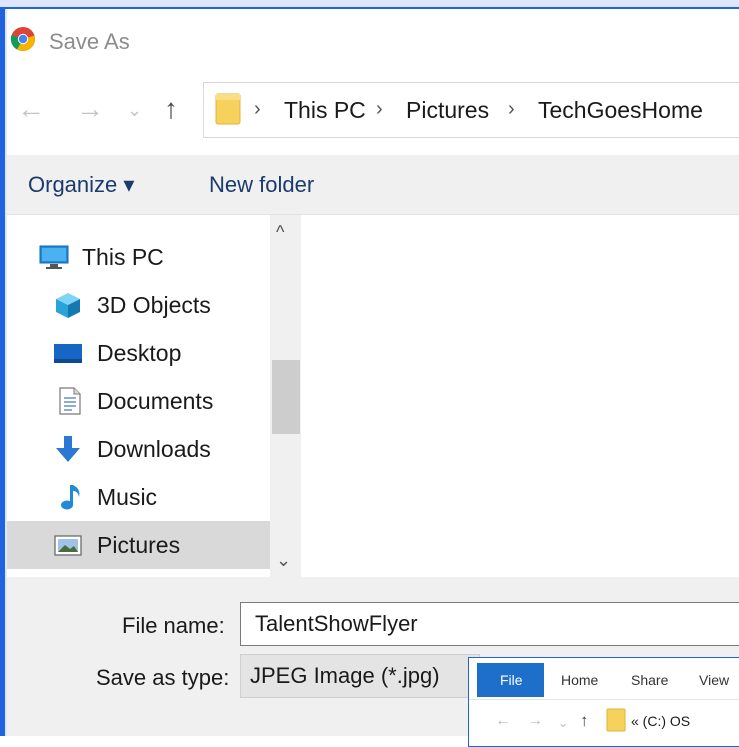  I want to click on organize-button: Organize ▾, so click(81, 185).